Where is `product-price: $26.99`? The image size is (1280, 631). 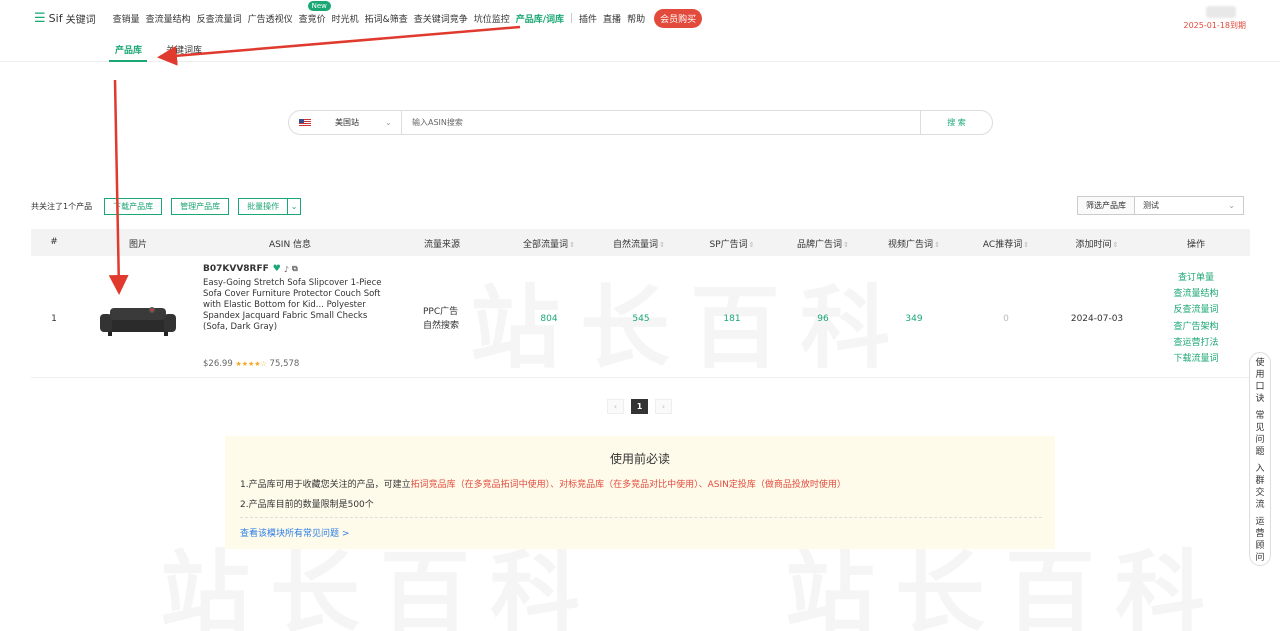
product-price: $26.99 is located at coordinates (218, 364).